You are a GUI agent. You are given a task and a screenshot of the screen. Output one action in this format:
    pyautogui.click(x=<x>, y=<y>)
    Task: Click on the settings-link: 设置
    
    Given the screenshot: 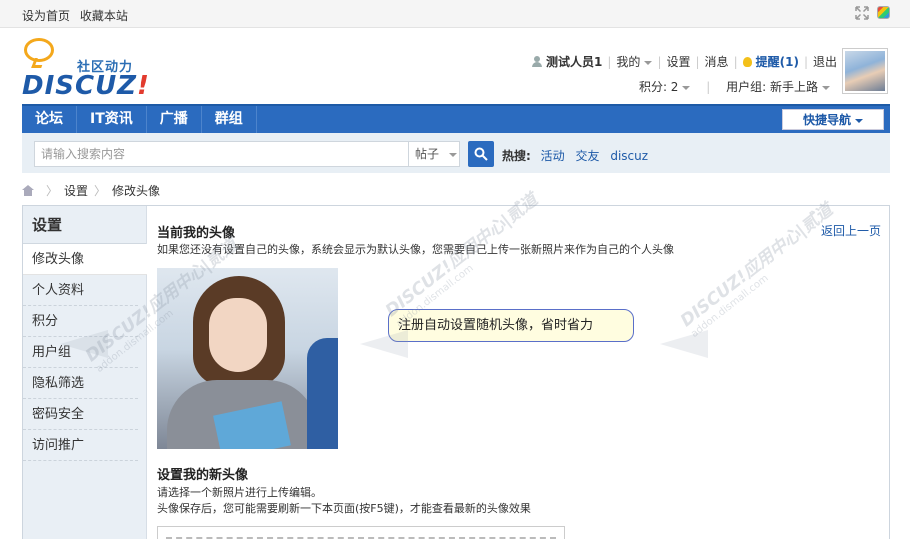 What is the action you would take?
    pyautogui.click(x=678, y=61)
    